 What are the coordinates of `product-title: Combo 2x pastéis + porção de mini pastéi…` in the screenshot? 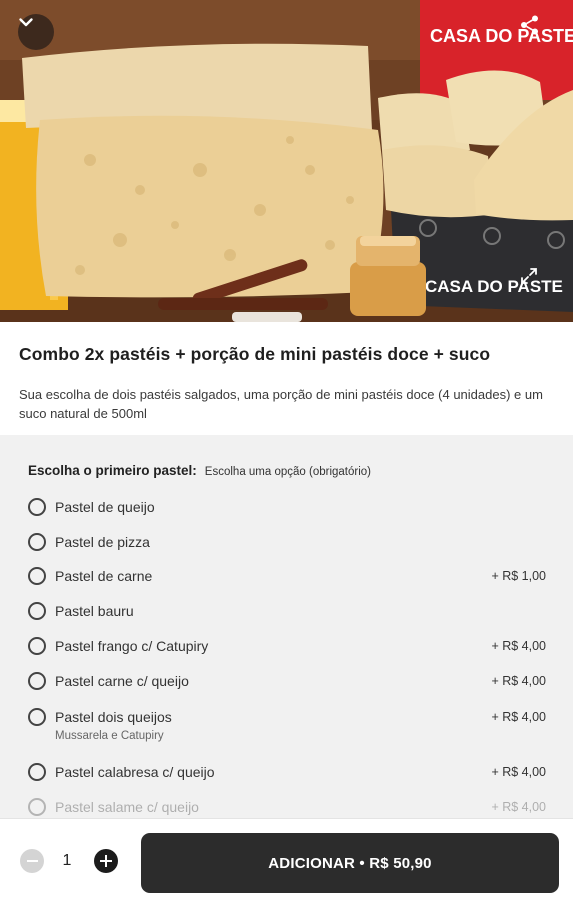 It's located at (255, 354).